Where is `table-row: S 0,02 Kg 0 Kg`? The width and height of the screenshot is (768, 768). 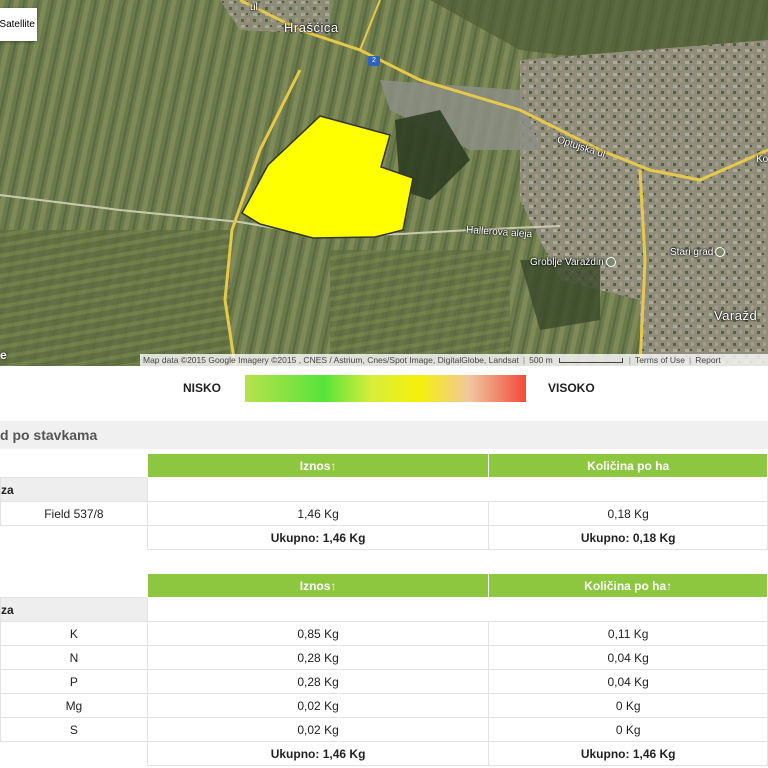 table-row: S 0,02 Kg 0 Kg is located at coordinates (384, 729).